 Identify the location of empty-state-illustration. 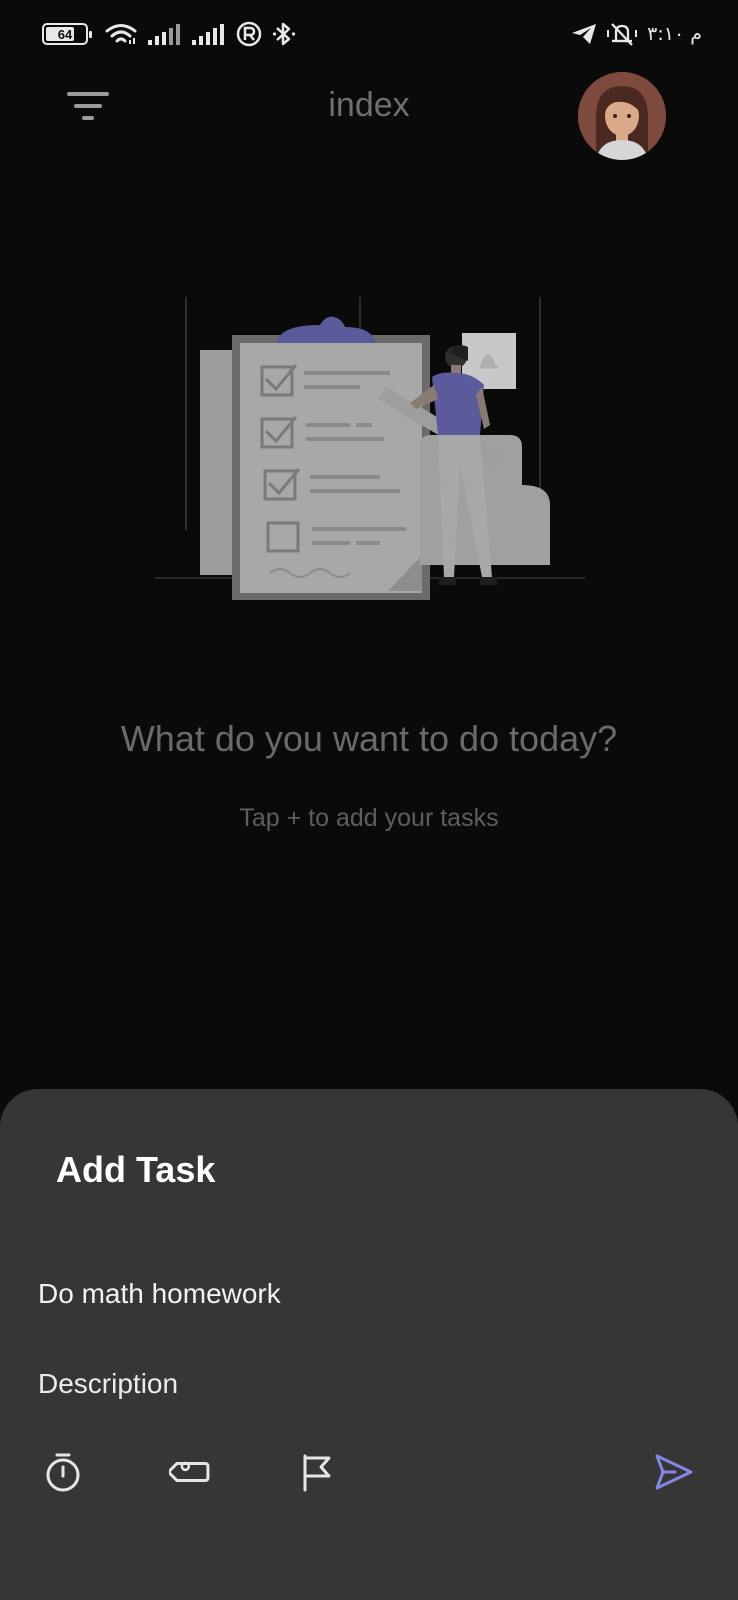
(370, 455).